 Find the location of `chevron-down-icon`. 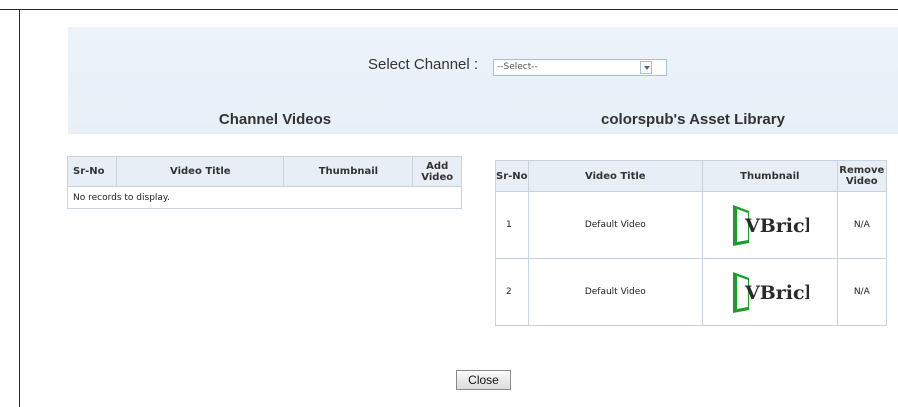

chevron-down-icon is located at coordinates (646, 67).